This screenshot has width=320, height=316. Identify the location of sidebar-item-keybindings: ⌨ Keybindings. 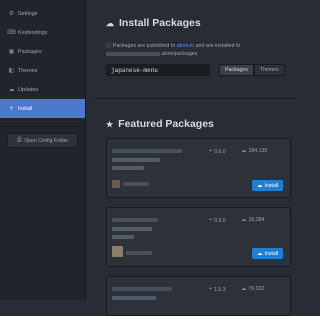
(42, 32).